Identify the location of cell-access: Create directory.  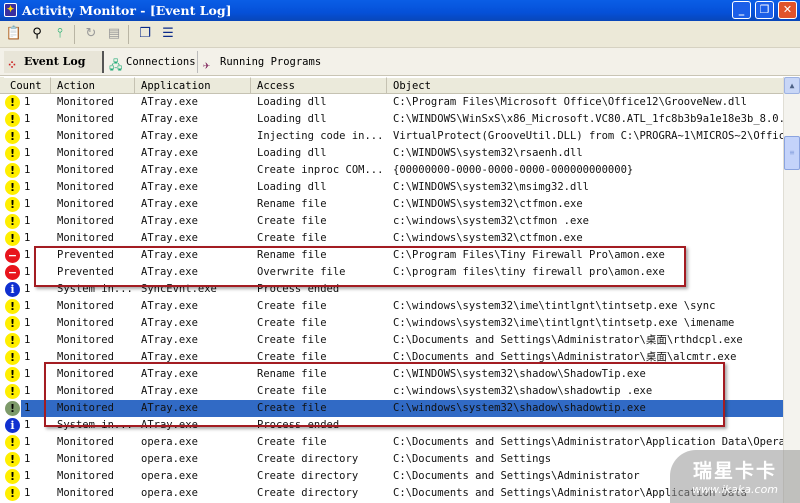
(308, 476).